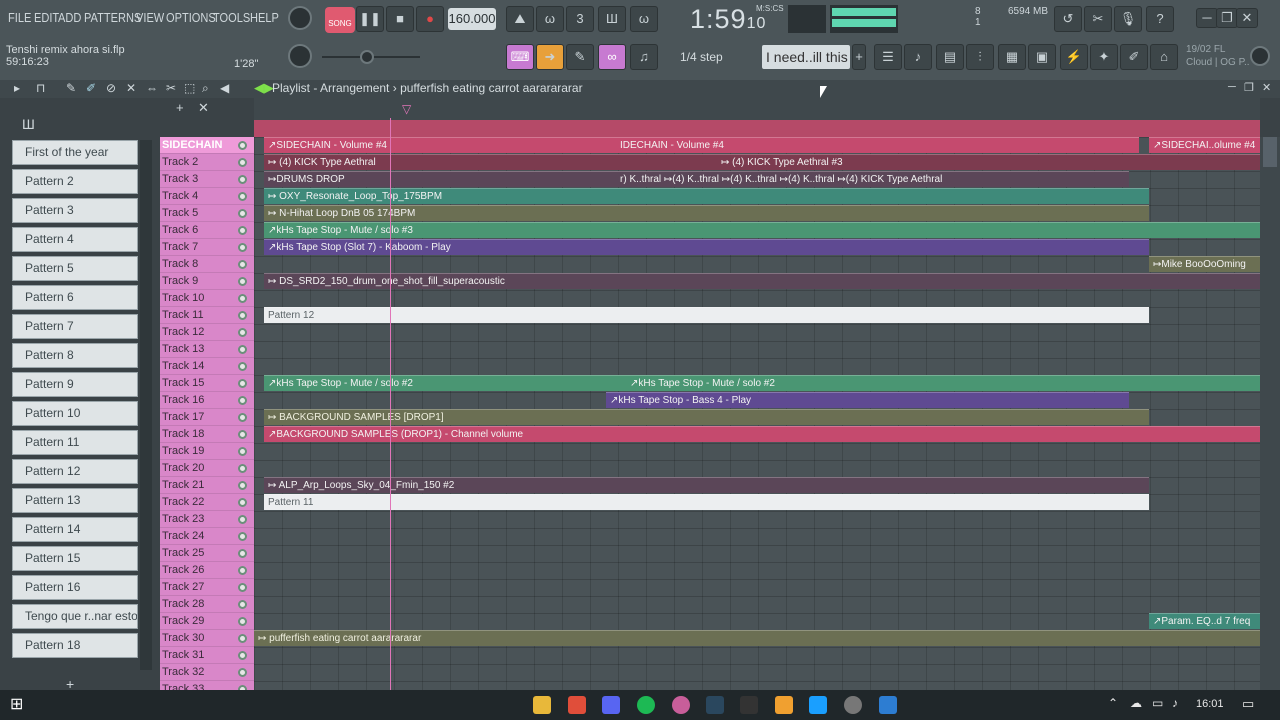 This screenshot has width=1280, height=720. What do you see at coordinates (203, 108) in the screenshot?
I see `remove-track-icon: ✕` at bounding box center [203, 108].